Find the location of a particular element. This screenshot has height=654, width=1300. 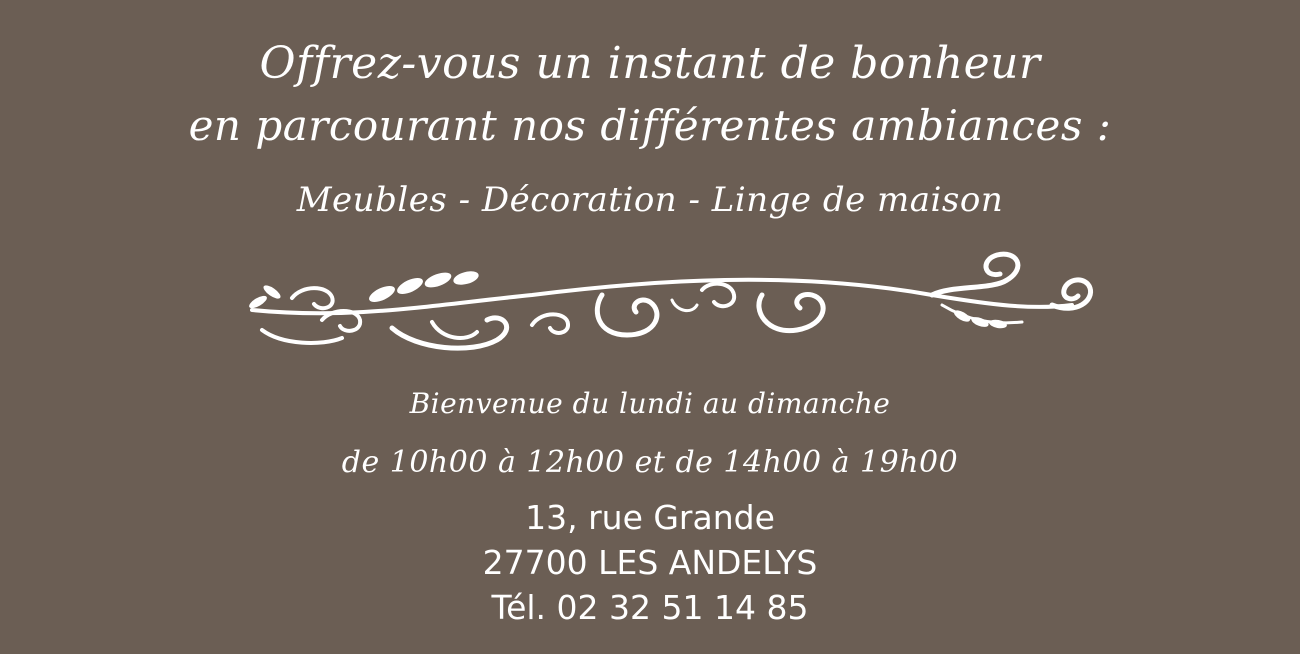

phone-number: Tél. 02 32 51 14 85 is located at coordinates (650, 607).